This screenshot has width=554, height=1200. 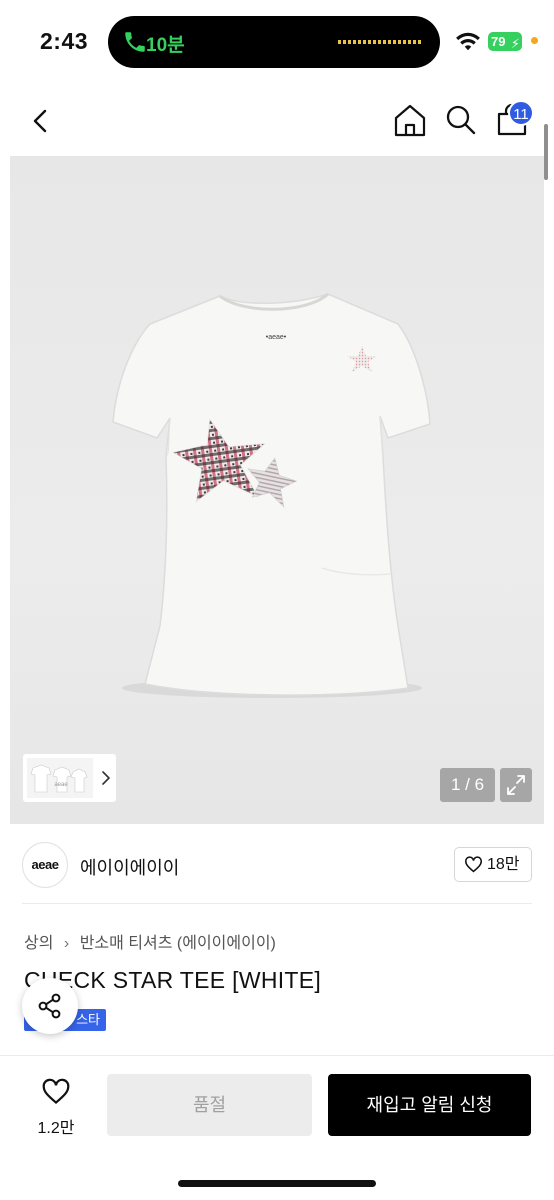 I want to click on status-time: 2:43, so click(x=64, y=41).